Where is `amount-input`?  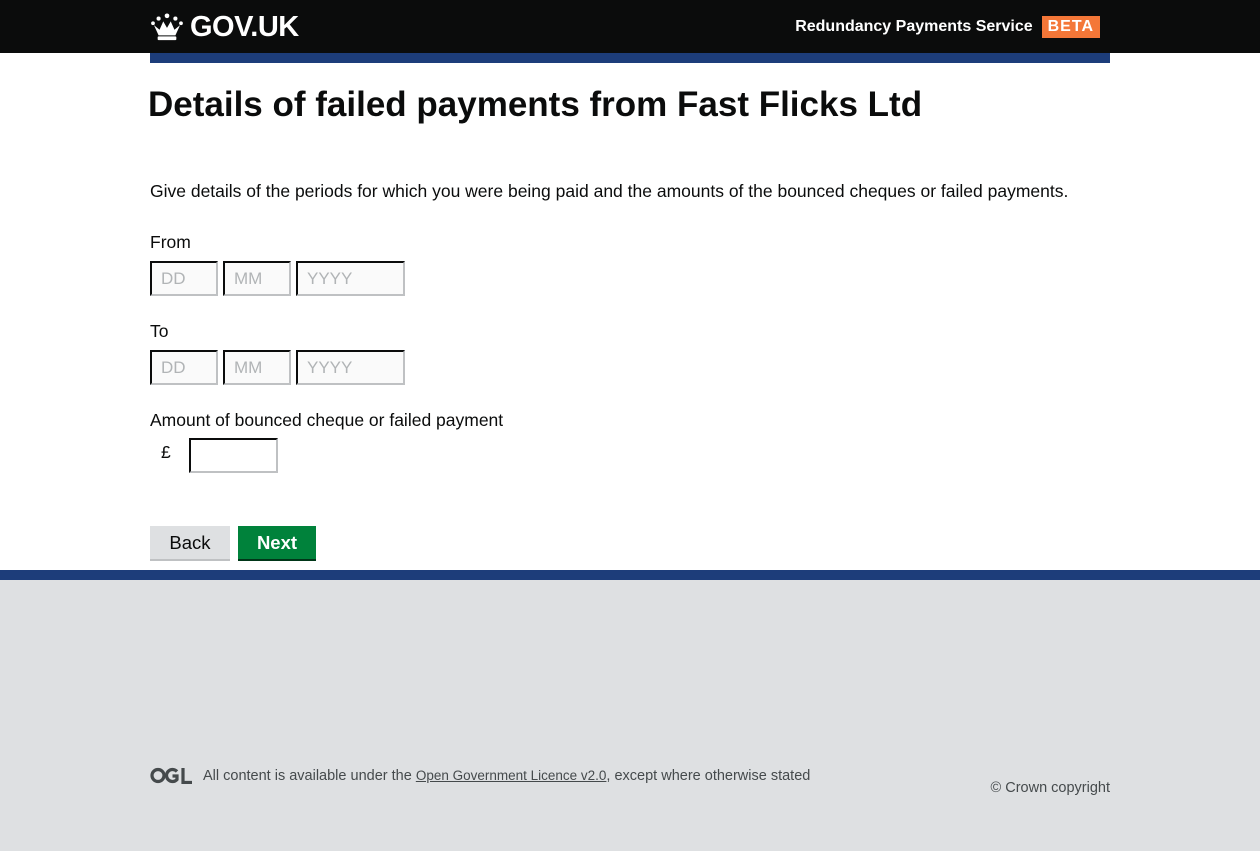
amount-input is located at coordinates (233, 455).